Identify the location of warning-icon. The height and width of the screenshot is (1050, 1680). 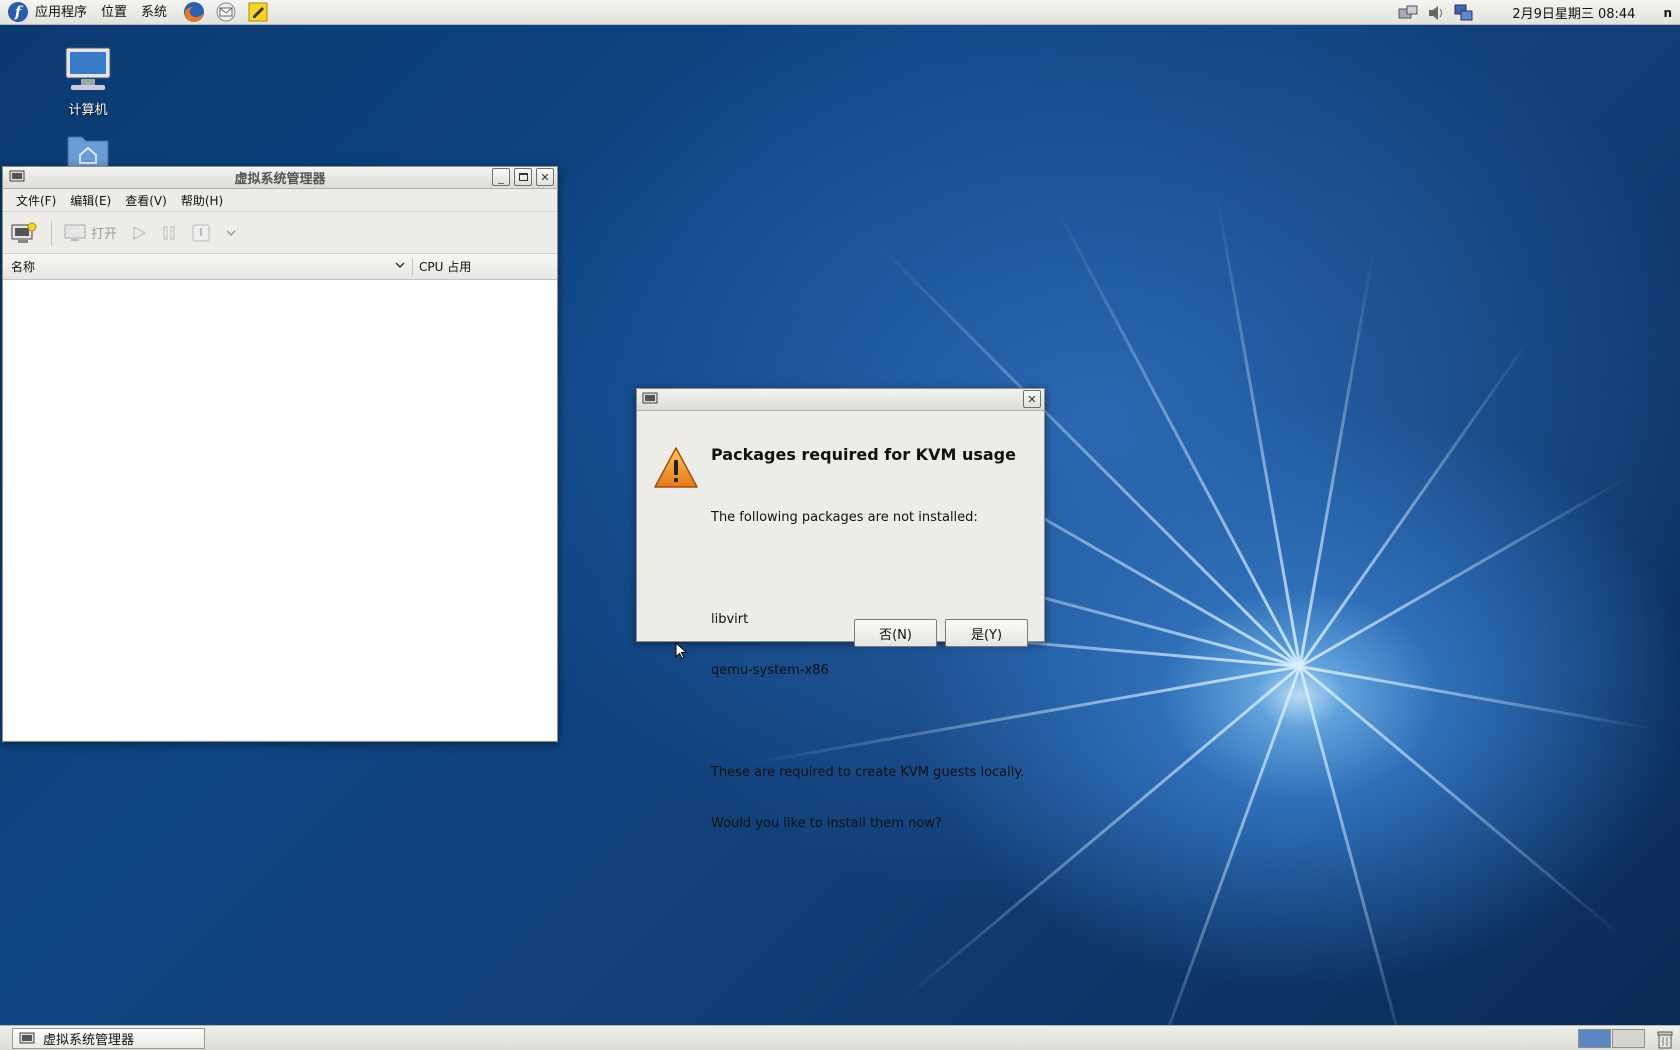
(676, 467).